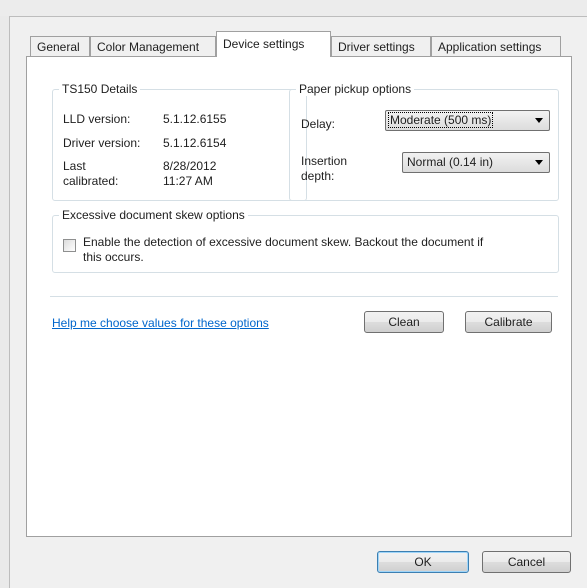 The width and height of the screenshot is (587, 588). I want to click on skew-detection-checkbox, so click(69, 245).